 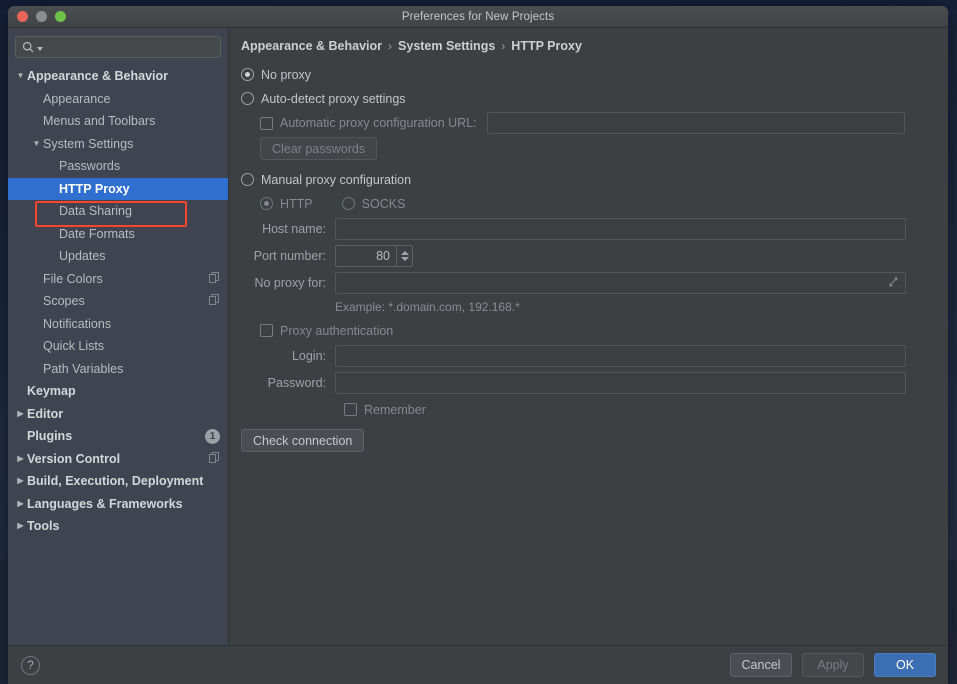 I want to click on breadcrumb-item-1: System Settings, so click(x=446, y=46).